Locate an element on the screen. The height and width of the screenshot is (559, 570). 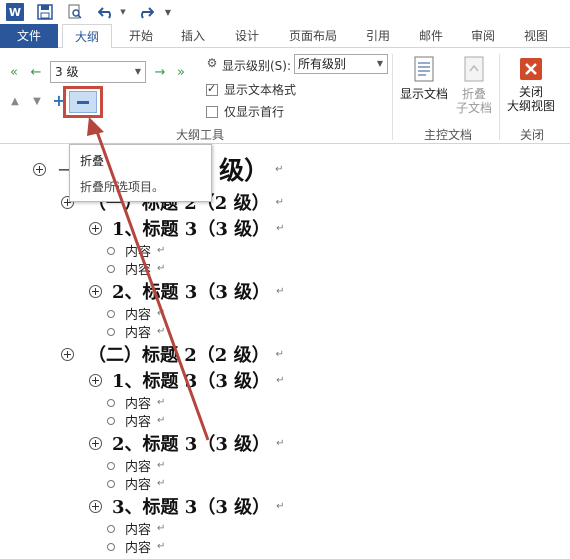
show-level-label: 显示级别(S): is located at coordinates (257, 66).